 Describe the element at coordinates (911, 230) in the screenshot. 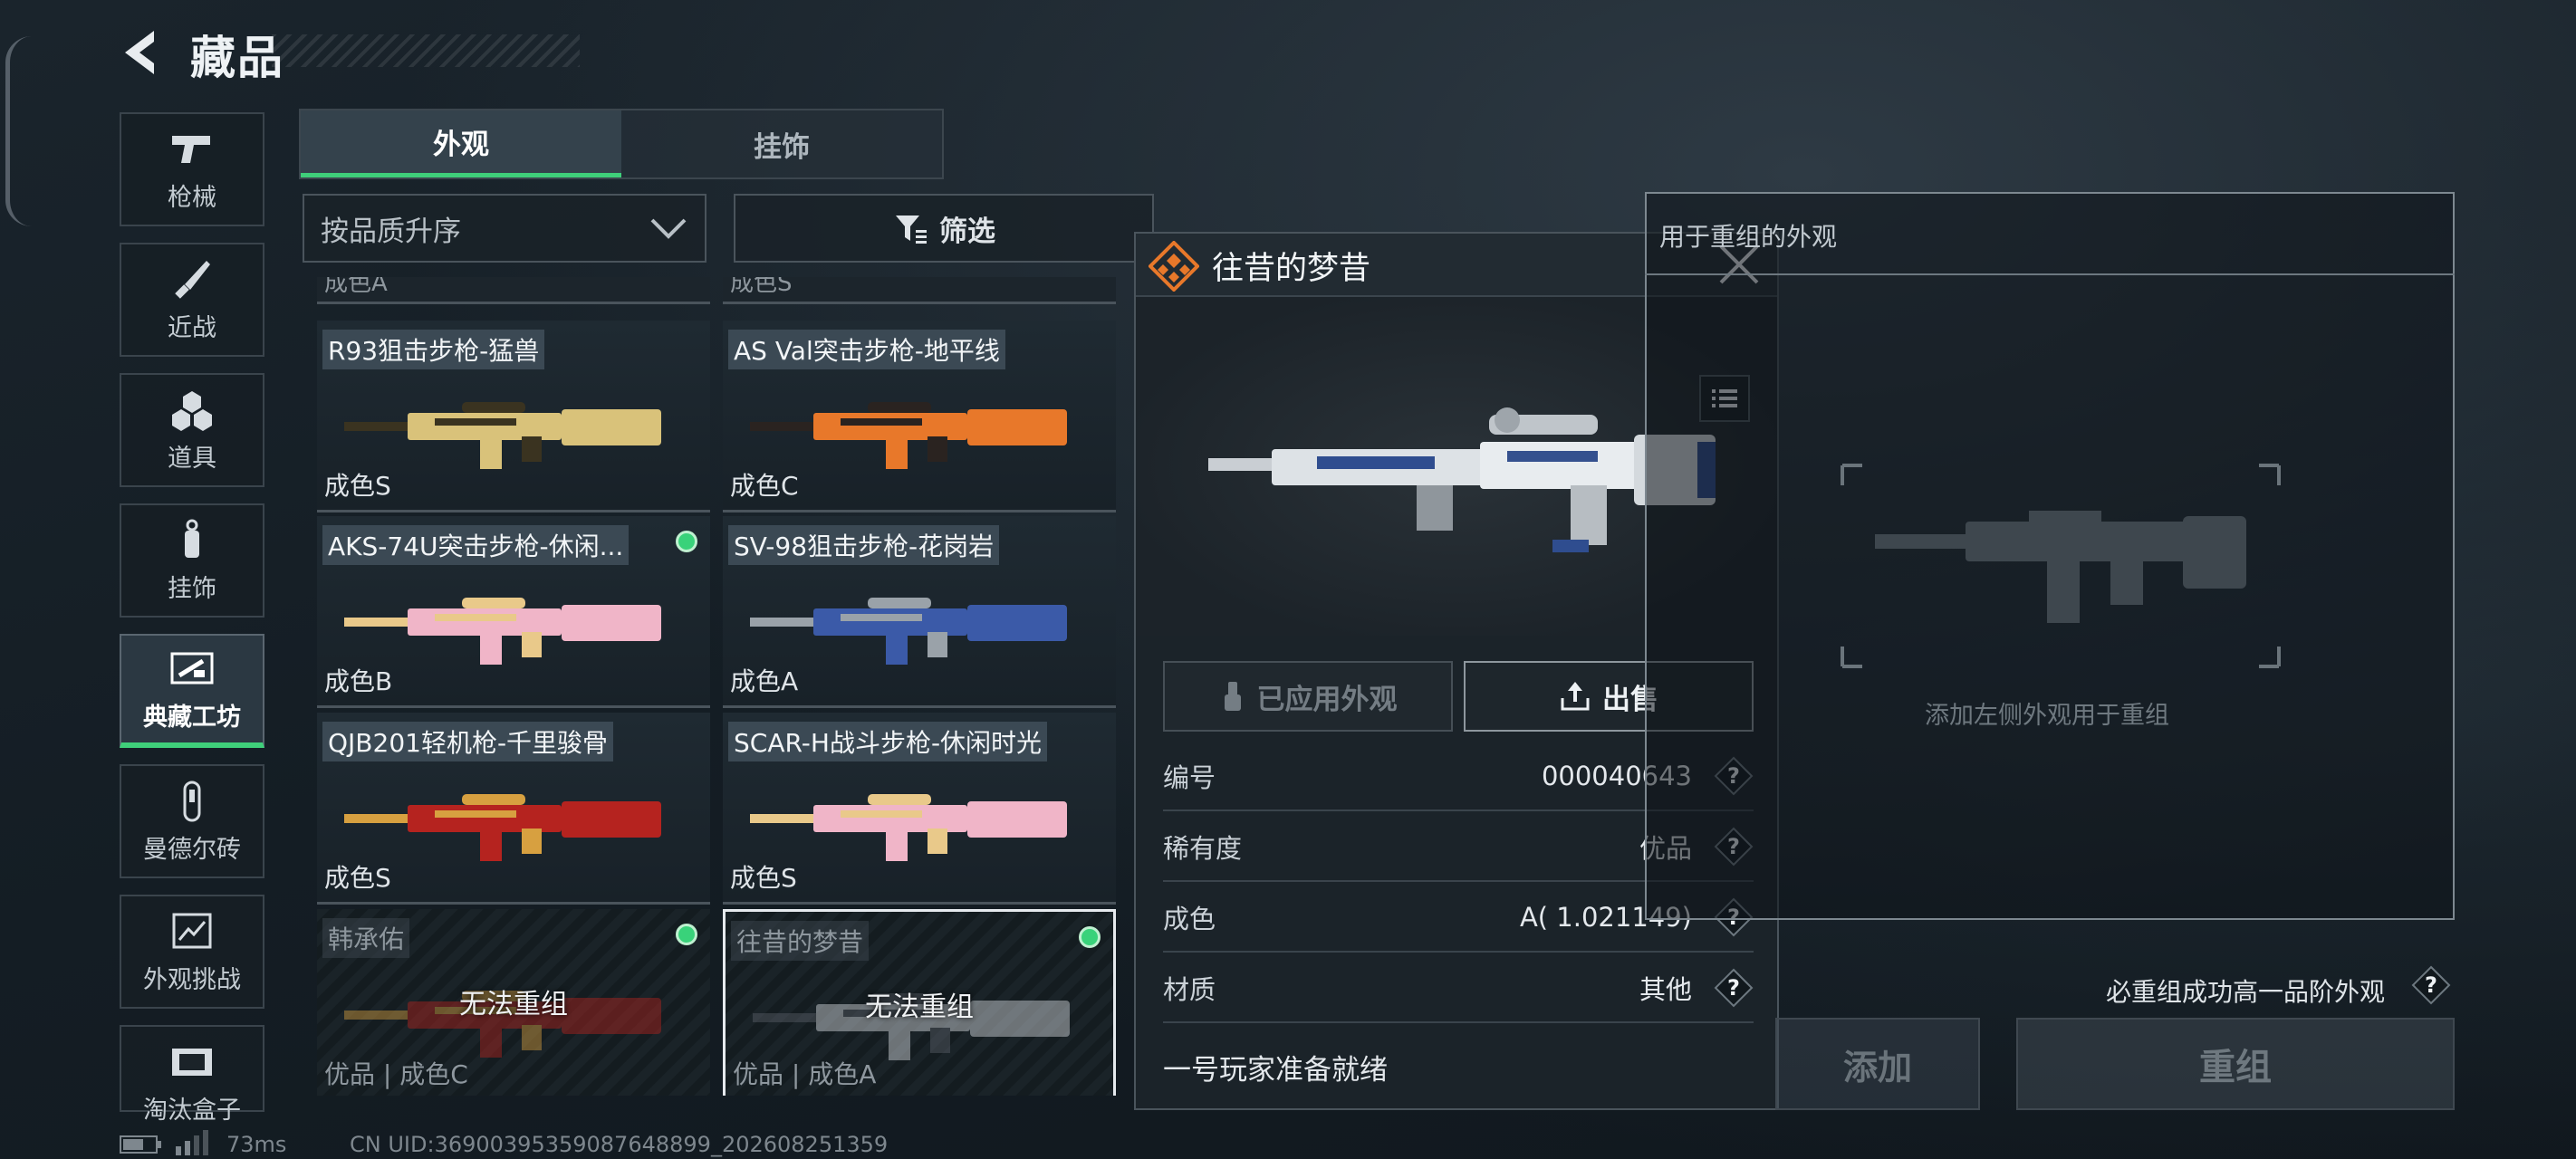

I see `filter-icon` at that location.